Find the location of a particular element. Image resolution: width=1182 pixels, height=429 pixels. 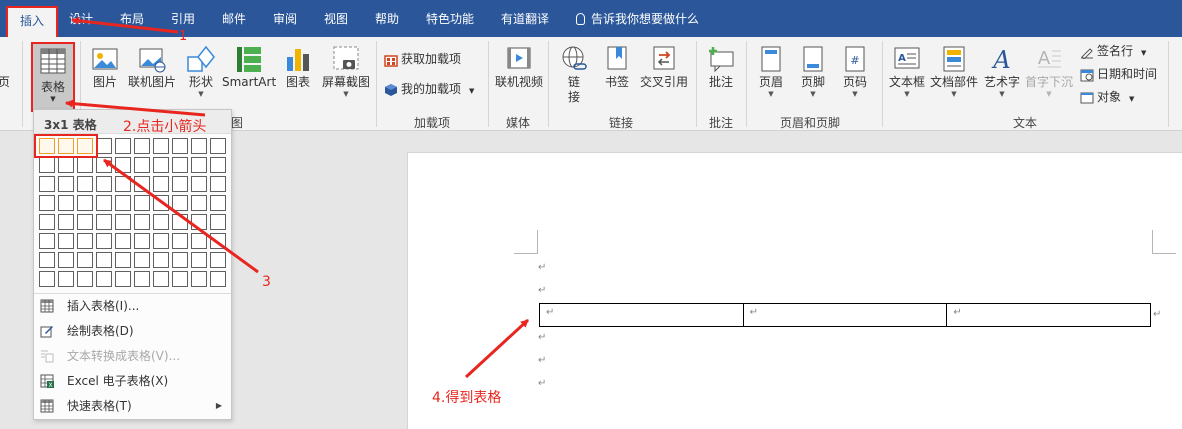

tab-youdao-translate: 有道翻译 is located at coordinates (525, 19).